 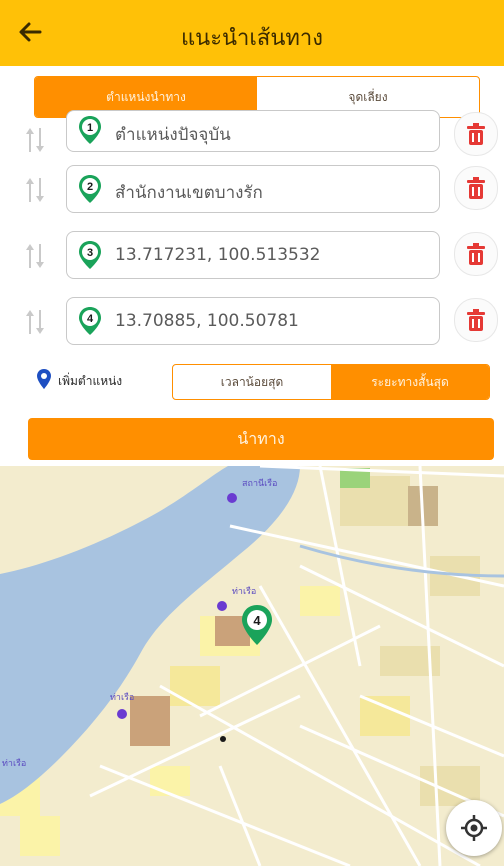 What do you see at coordinates (261, 439) in the screenshot?
I see `navigate-button: นำทาง` at bounding box center [261, 439].